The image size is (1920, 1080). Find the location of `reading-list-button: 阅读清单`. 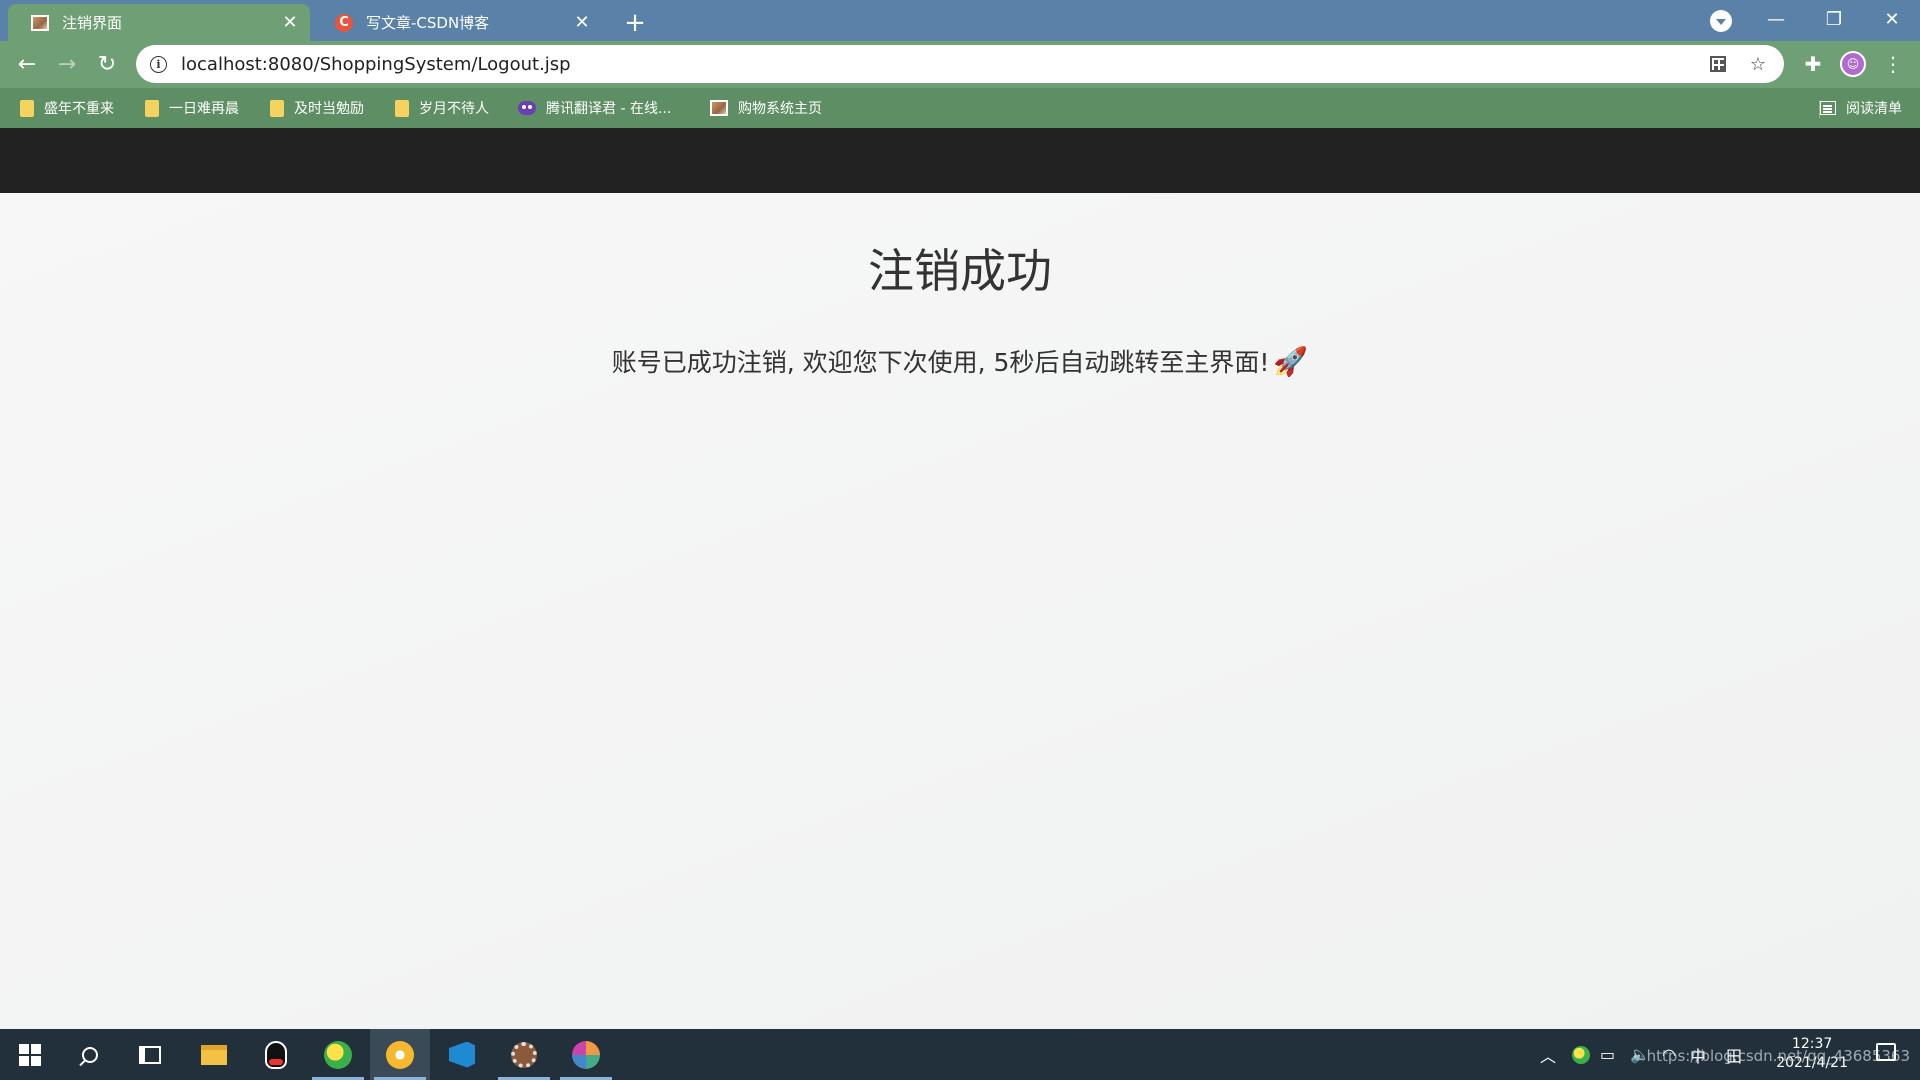

reading-list-button: 阅读清单 is located at coordinates (1861, 108).